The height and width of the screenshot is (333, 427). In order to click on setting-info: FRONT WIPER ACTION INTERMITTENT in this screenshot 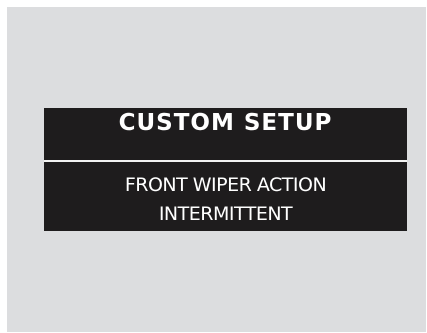, I will do `click(225, 200)`.